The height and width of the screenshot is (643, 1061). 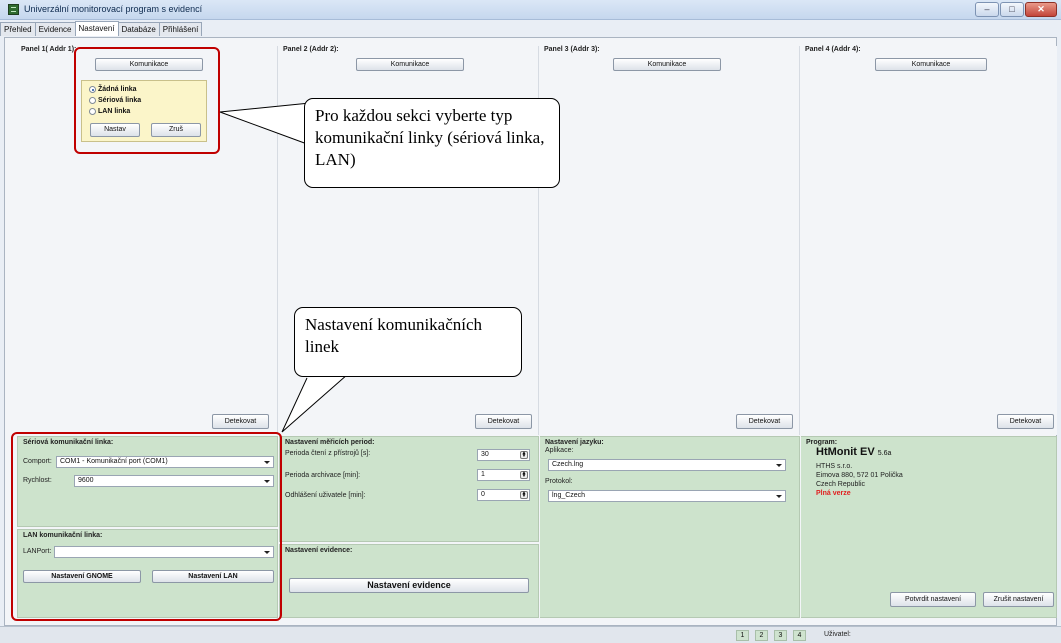 What do you see at coordinates (572, 49) in the screenshot?
I see `panel-title: Panel 3 (Addr 3):` at bounding box center [572, 49].